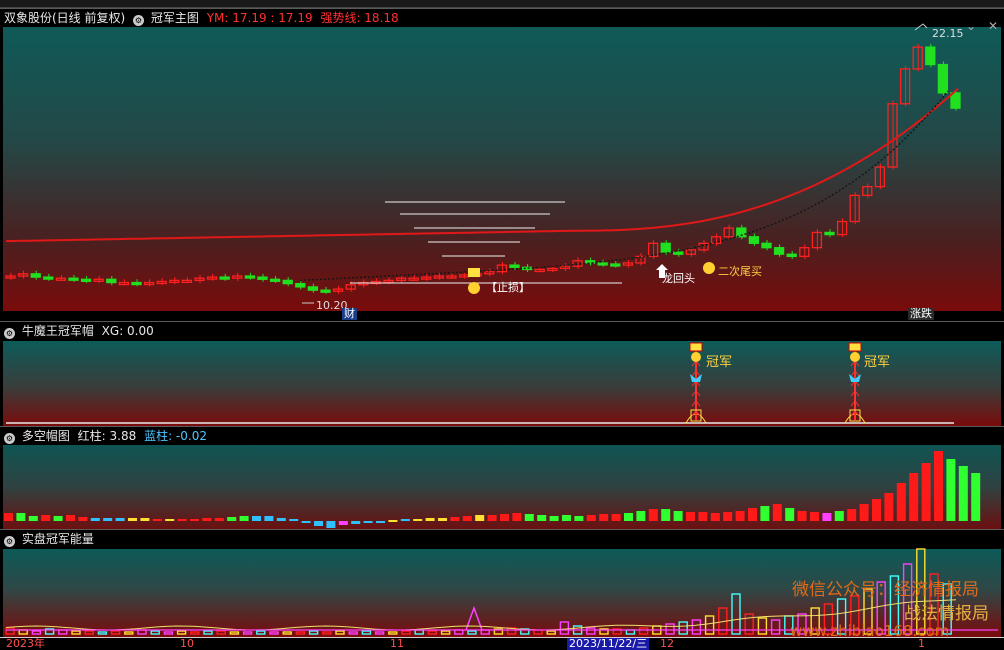 Image resolution: width=1004 pixels, height=650 pixels. I want to click on updown-tag: 涨跌, so click(921, 314).